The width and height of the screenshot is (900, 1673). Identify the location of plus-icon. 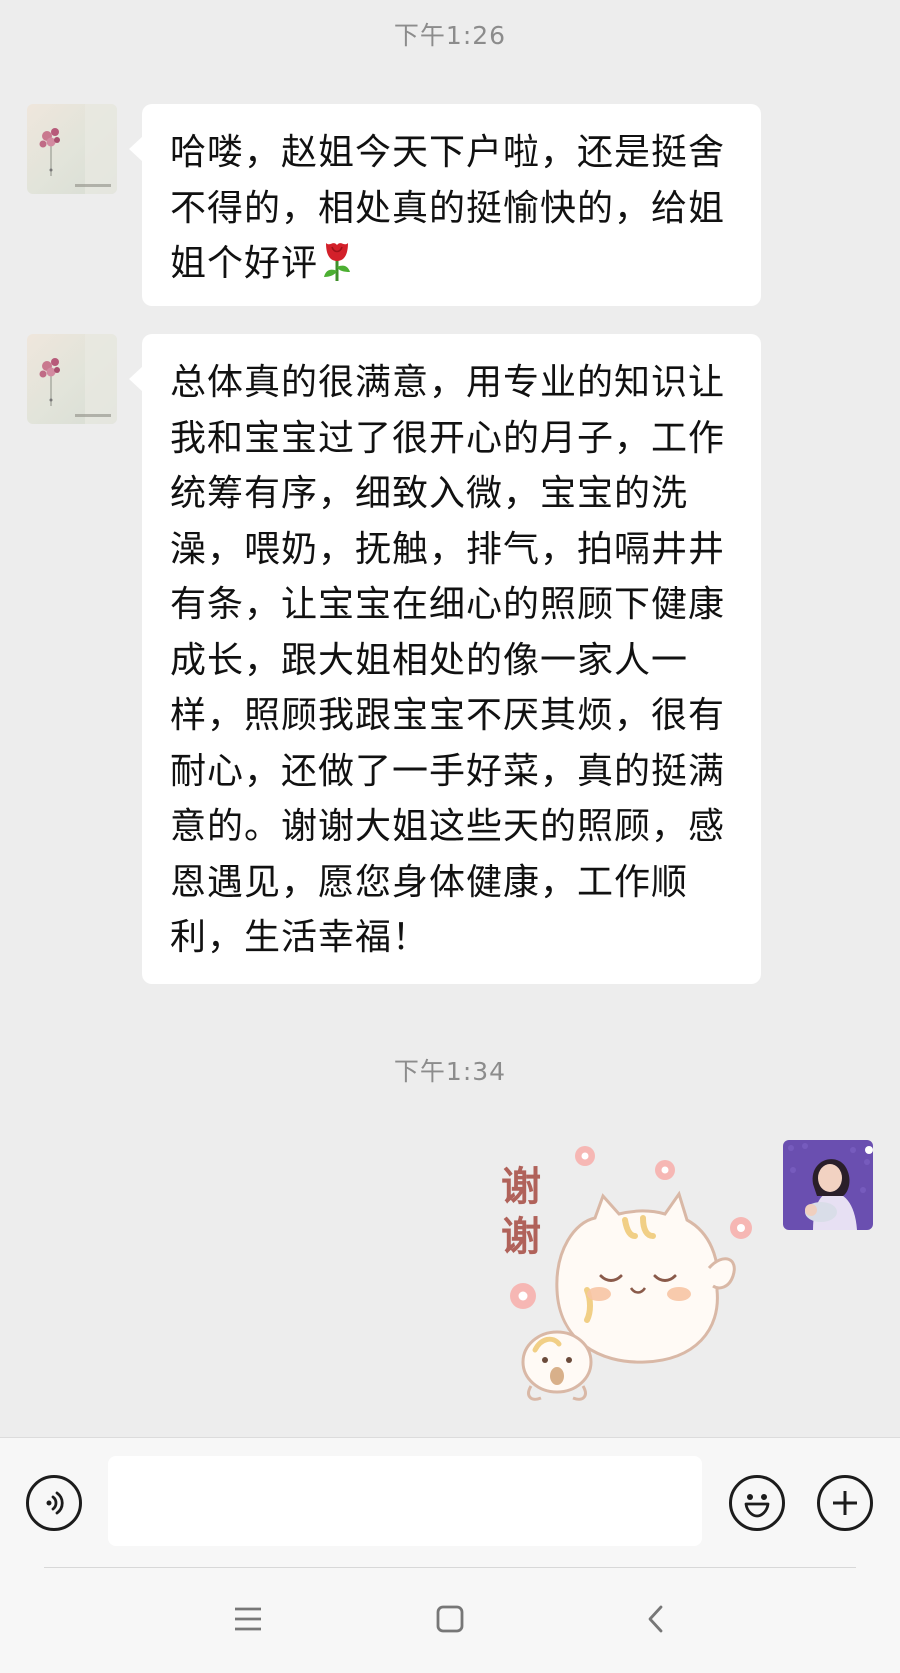
(845, 1503).